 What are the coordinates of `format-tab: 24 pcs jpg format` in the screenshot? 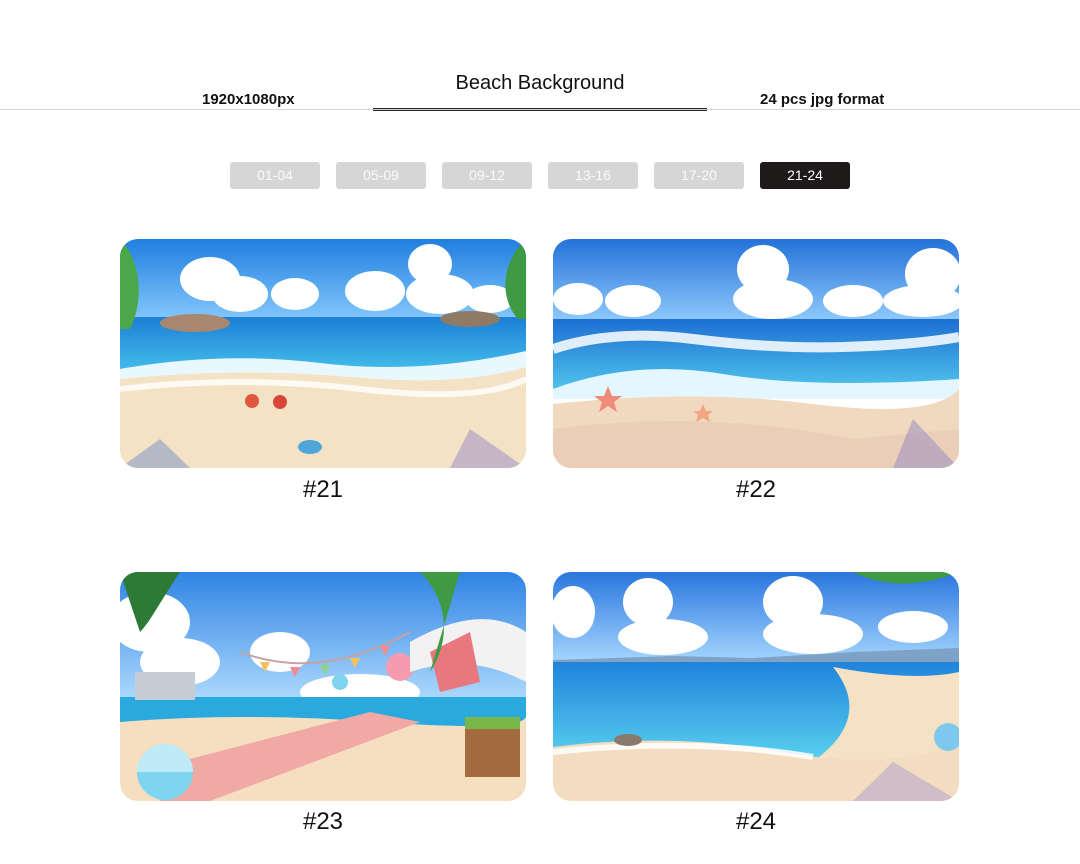 It's located at (822, 99).